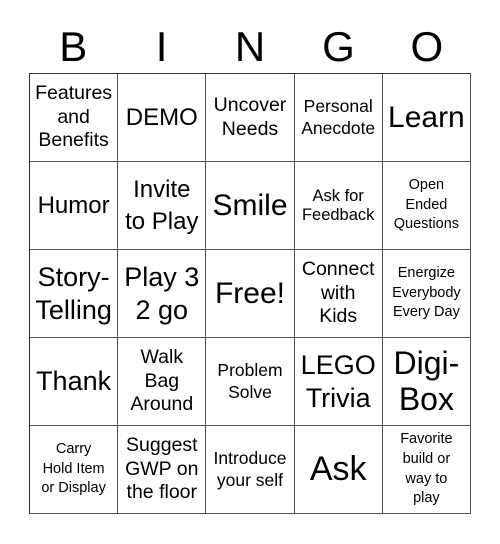 The width and height of the screenshot is (500, 544). Describe the element at coordinates (338, 46) in the screenshot. I see `header-letter-g: G` at that location.